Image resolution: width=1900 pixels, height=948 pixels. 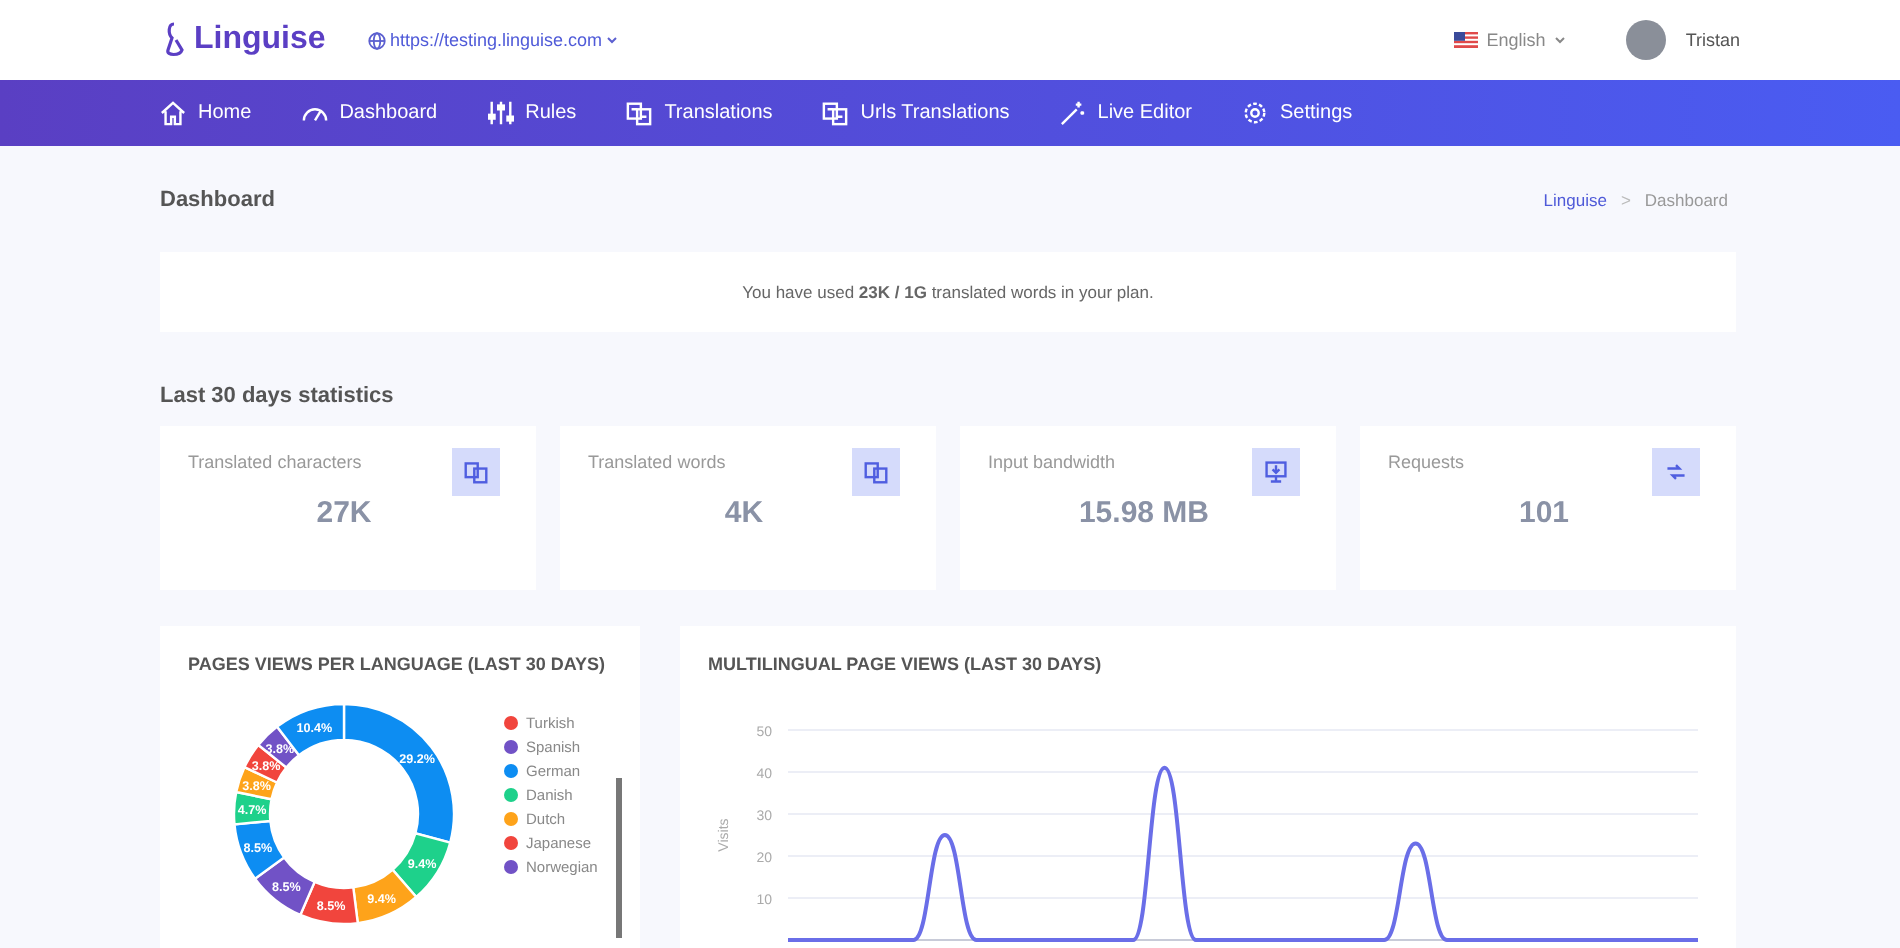 What do you see at coordinates (1072, 113) in the screenshot?
I see `wand-icon` at bounding box center [1072, 113].